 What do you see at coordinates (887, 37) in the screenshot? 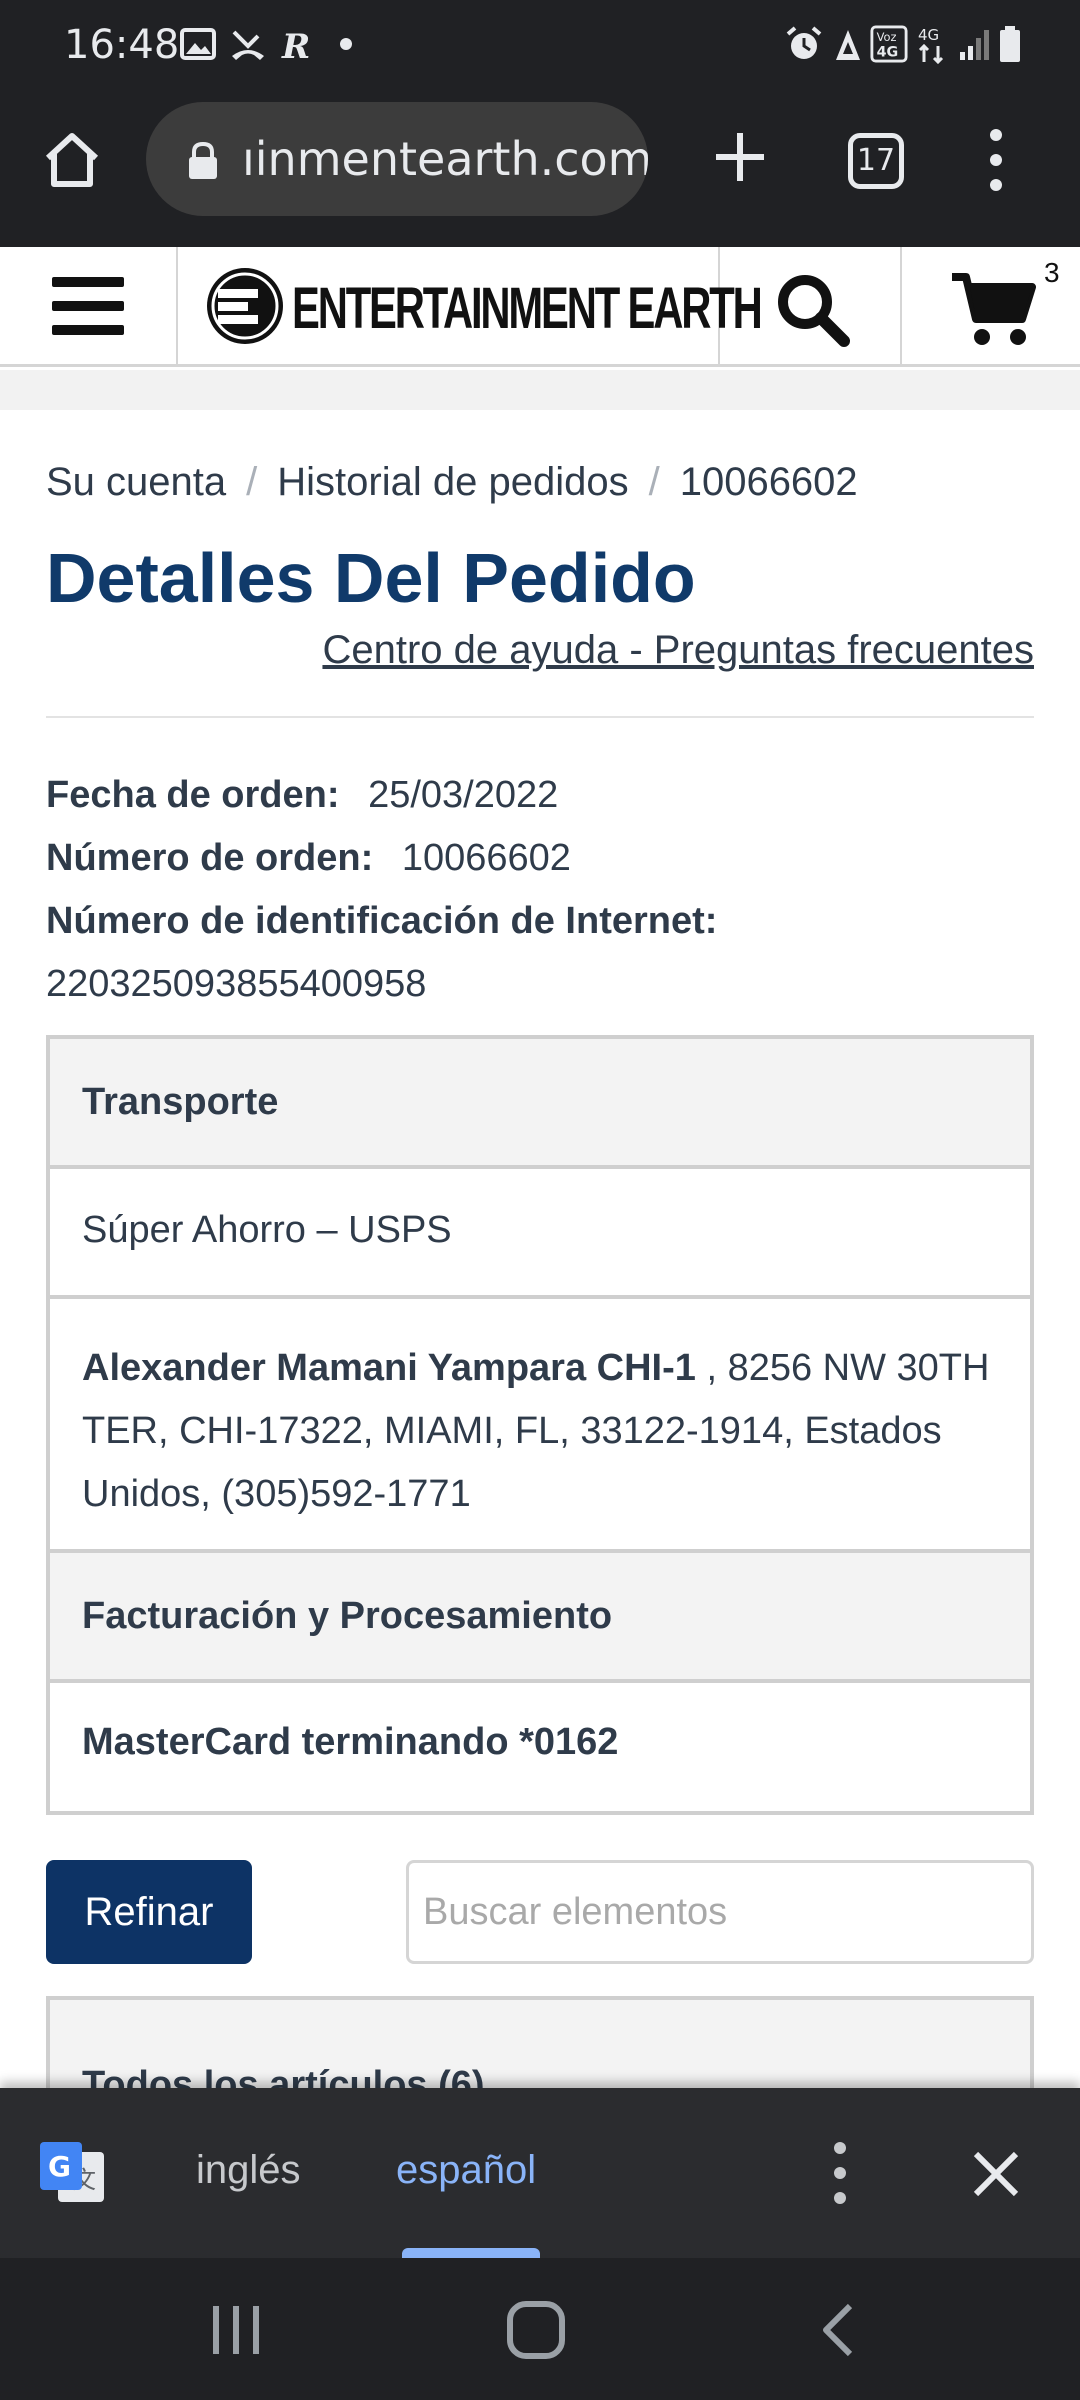
I see `svg-text: Voz` at bounding box center [887, 37].